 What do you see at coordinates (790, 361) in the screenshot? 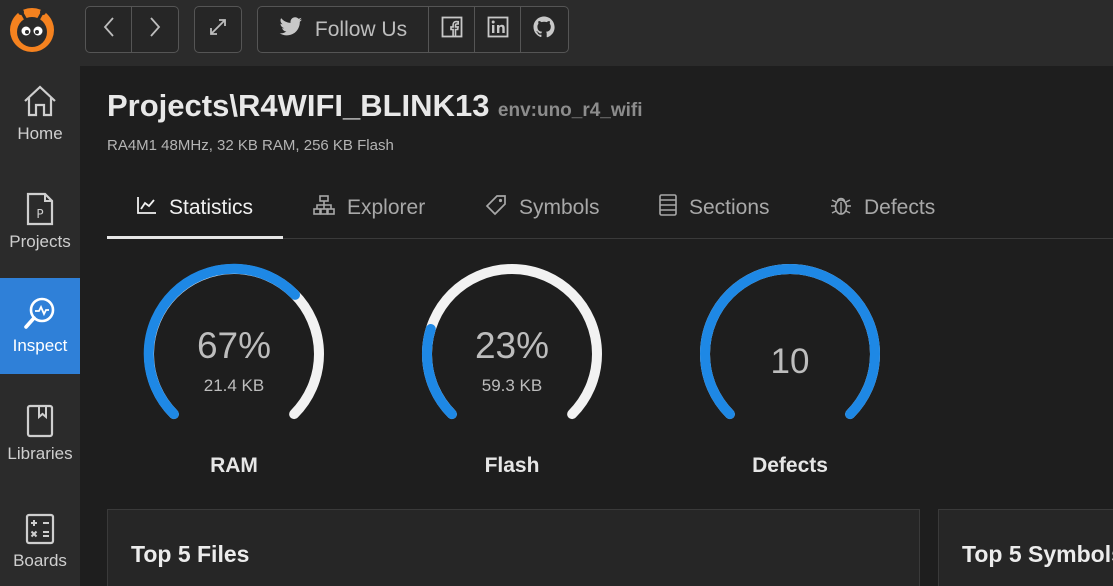
I see `defects-count: 10` at bounding box center [790, 361].